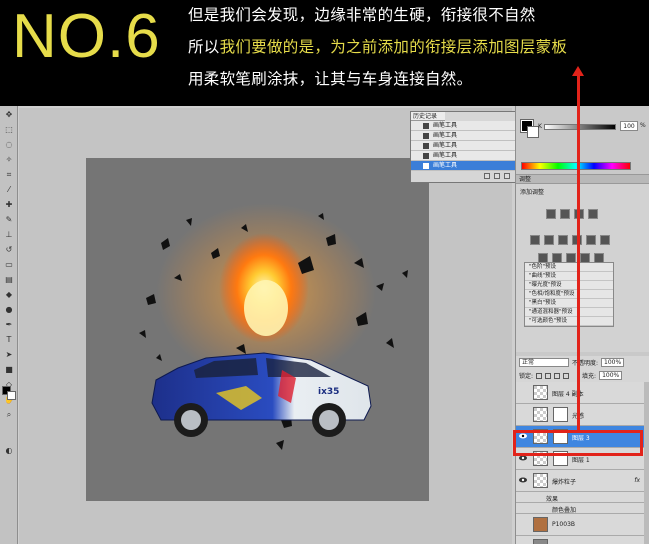 This screenshot has height=544, width=649. I want to click on marquee-tool-icon: ⬚, so click(9, 130).